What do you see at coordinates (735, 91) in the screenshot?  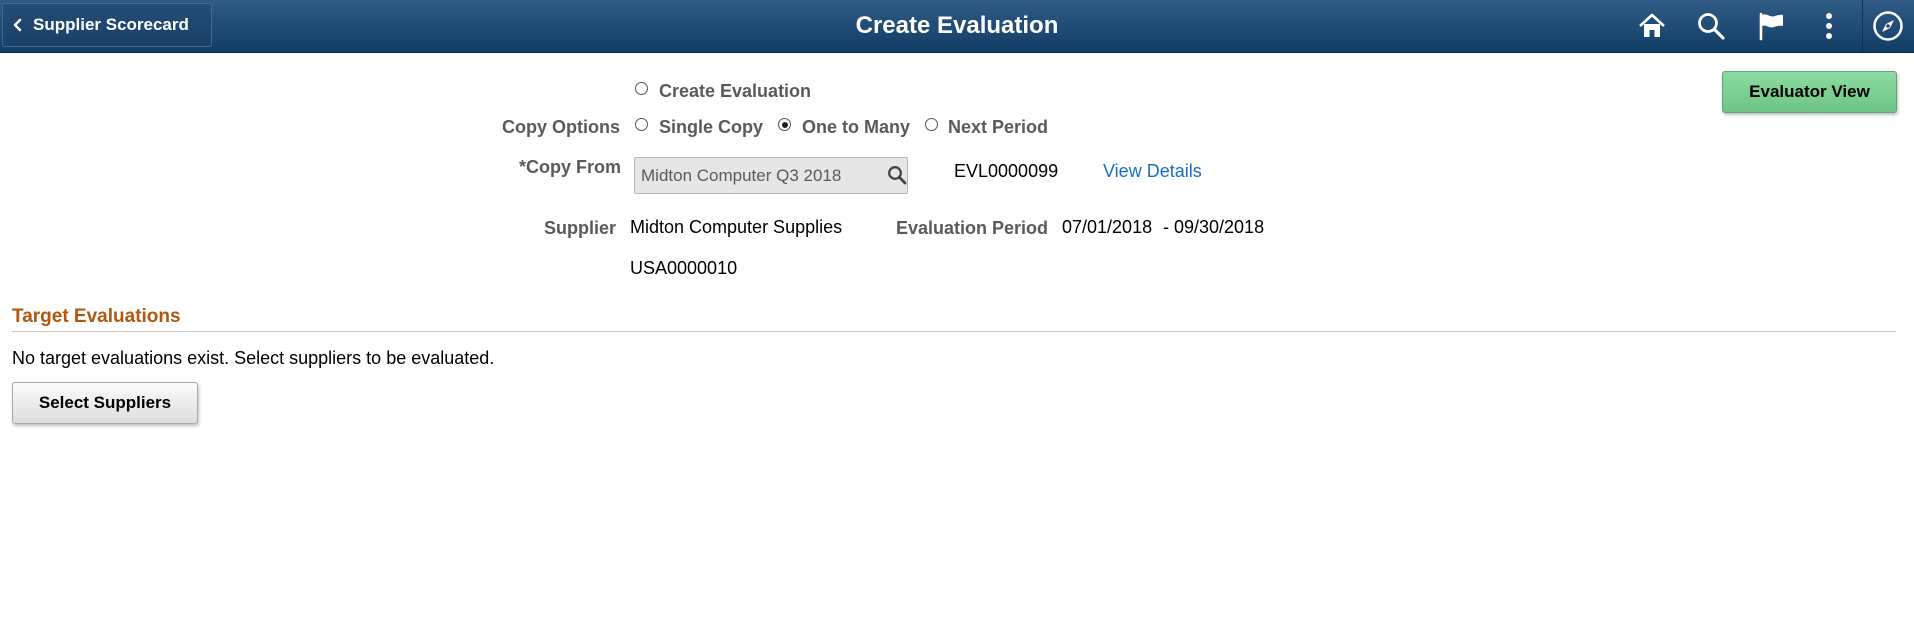 I see `create-evaluation-label: Create Evaluation` at bounding box center [735, 91].